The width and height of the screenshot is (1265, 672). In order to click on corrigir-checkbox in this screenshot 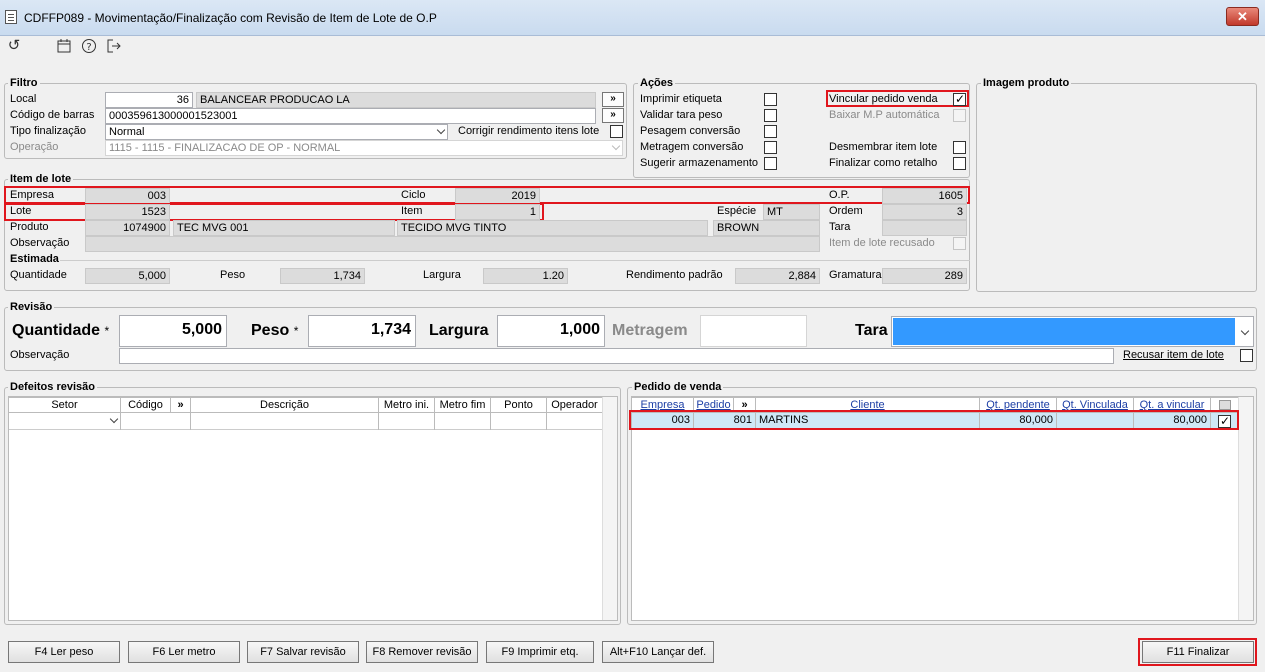, I will do `click(616, 131)`.